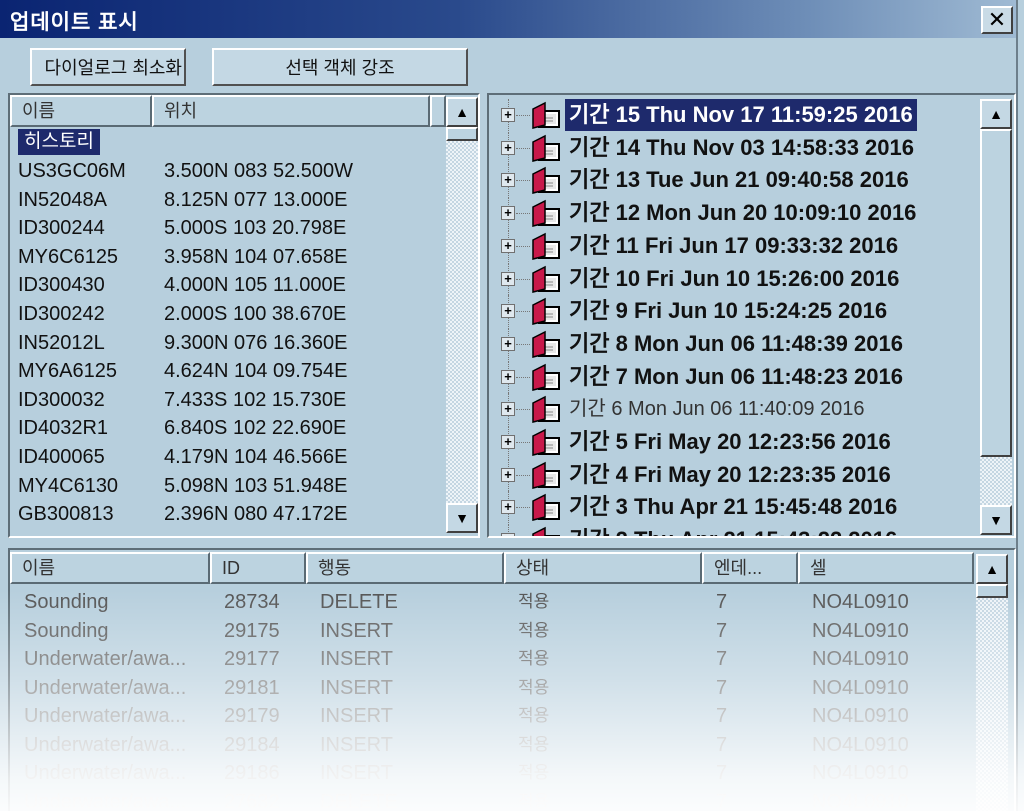 This screenshot has width=1024, height=811. I want to click on cell-id: 29184, so click(252, 744).